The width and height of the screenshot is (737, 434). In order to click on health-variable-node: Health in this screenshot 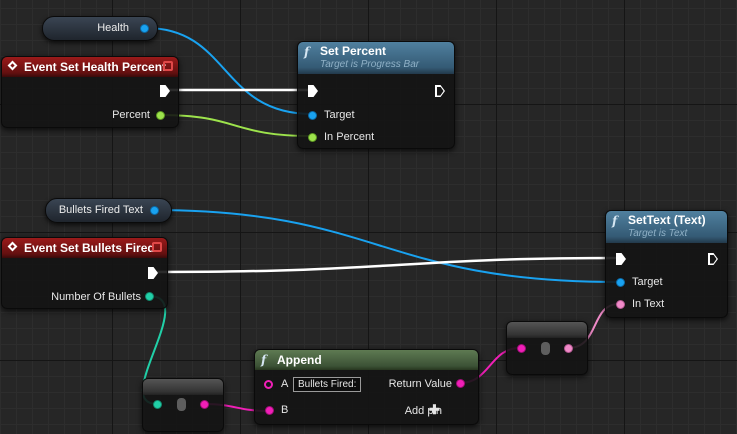, I will do `click(100, 28)`.